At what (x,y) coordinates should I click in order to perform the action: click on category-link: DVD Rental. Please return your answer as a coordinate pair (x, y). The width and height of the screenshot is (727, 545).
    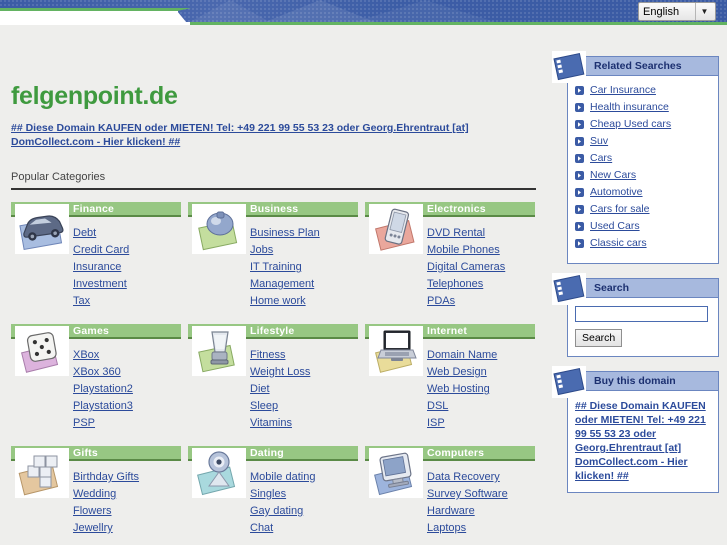
    Looking at the image, I should click on (456, 233).